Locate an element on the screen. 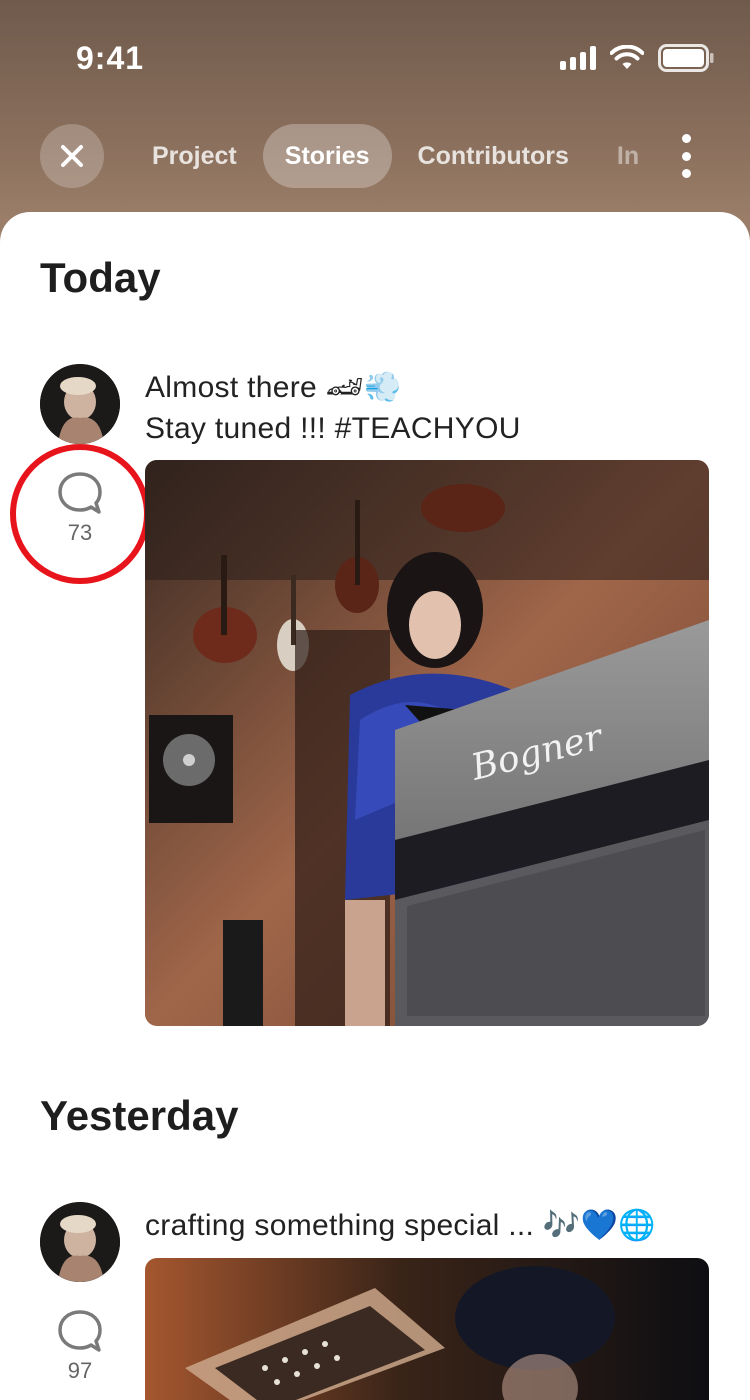 The width and height of the screenshot is (750, 1400). wifi-icon is located at coordinates (627, 57).